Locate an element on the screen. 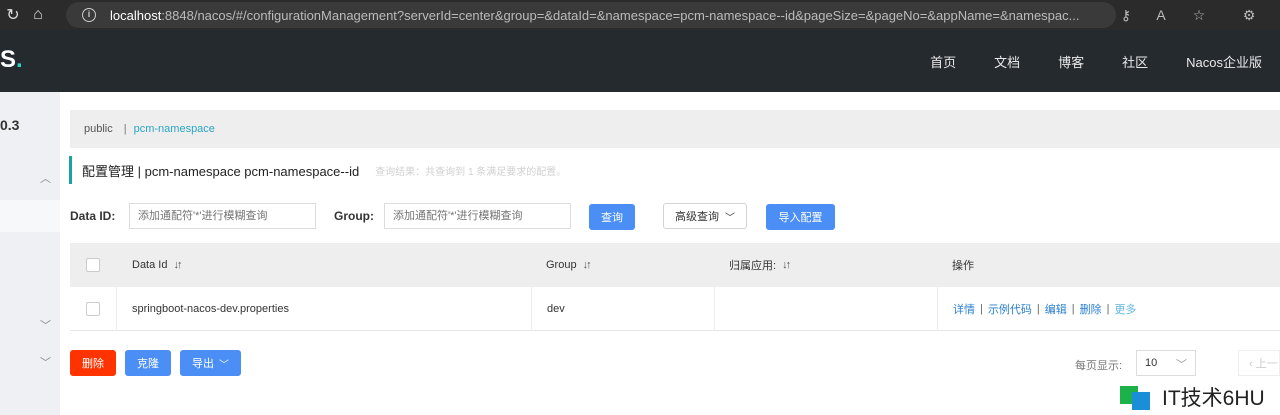  nav-community: 社区 is located at coordinates (1135, 61).